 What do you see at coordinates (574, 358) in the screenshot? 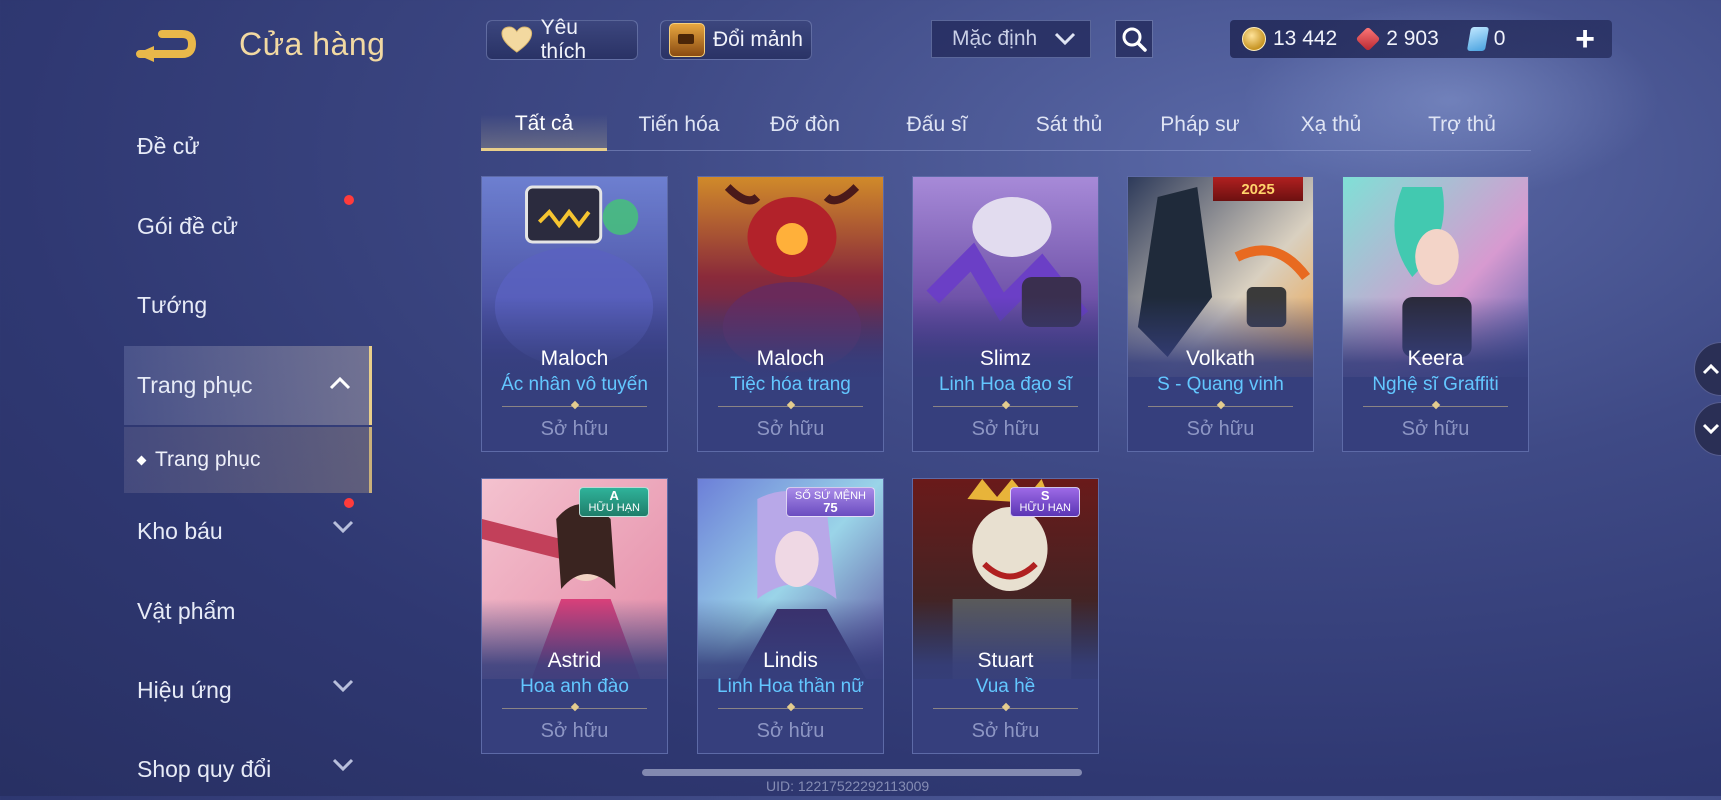
I see `hero-name: Maloch` at bounding box center [574, 358].